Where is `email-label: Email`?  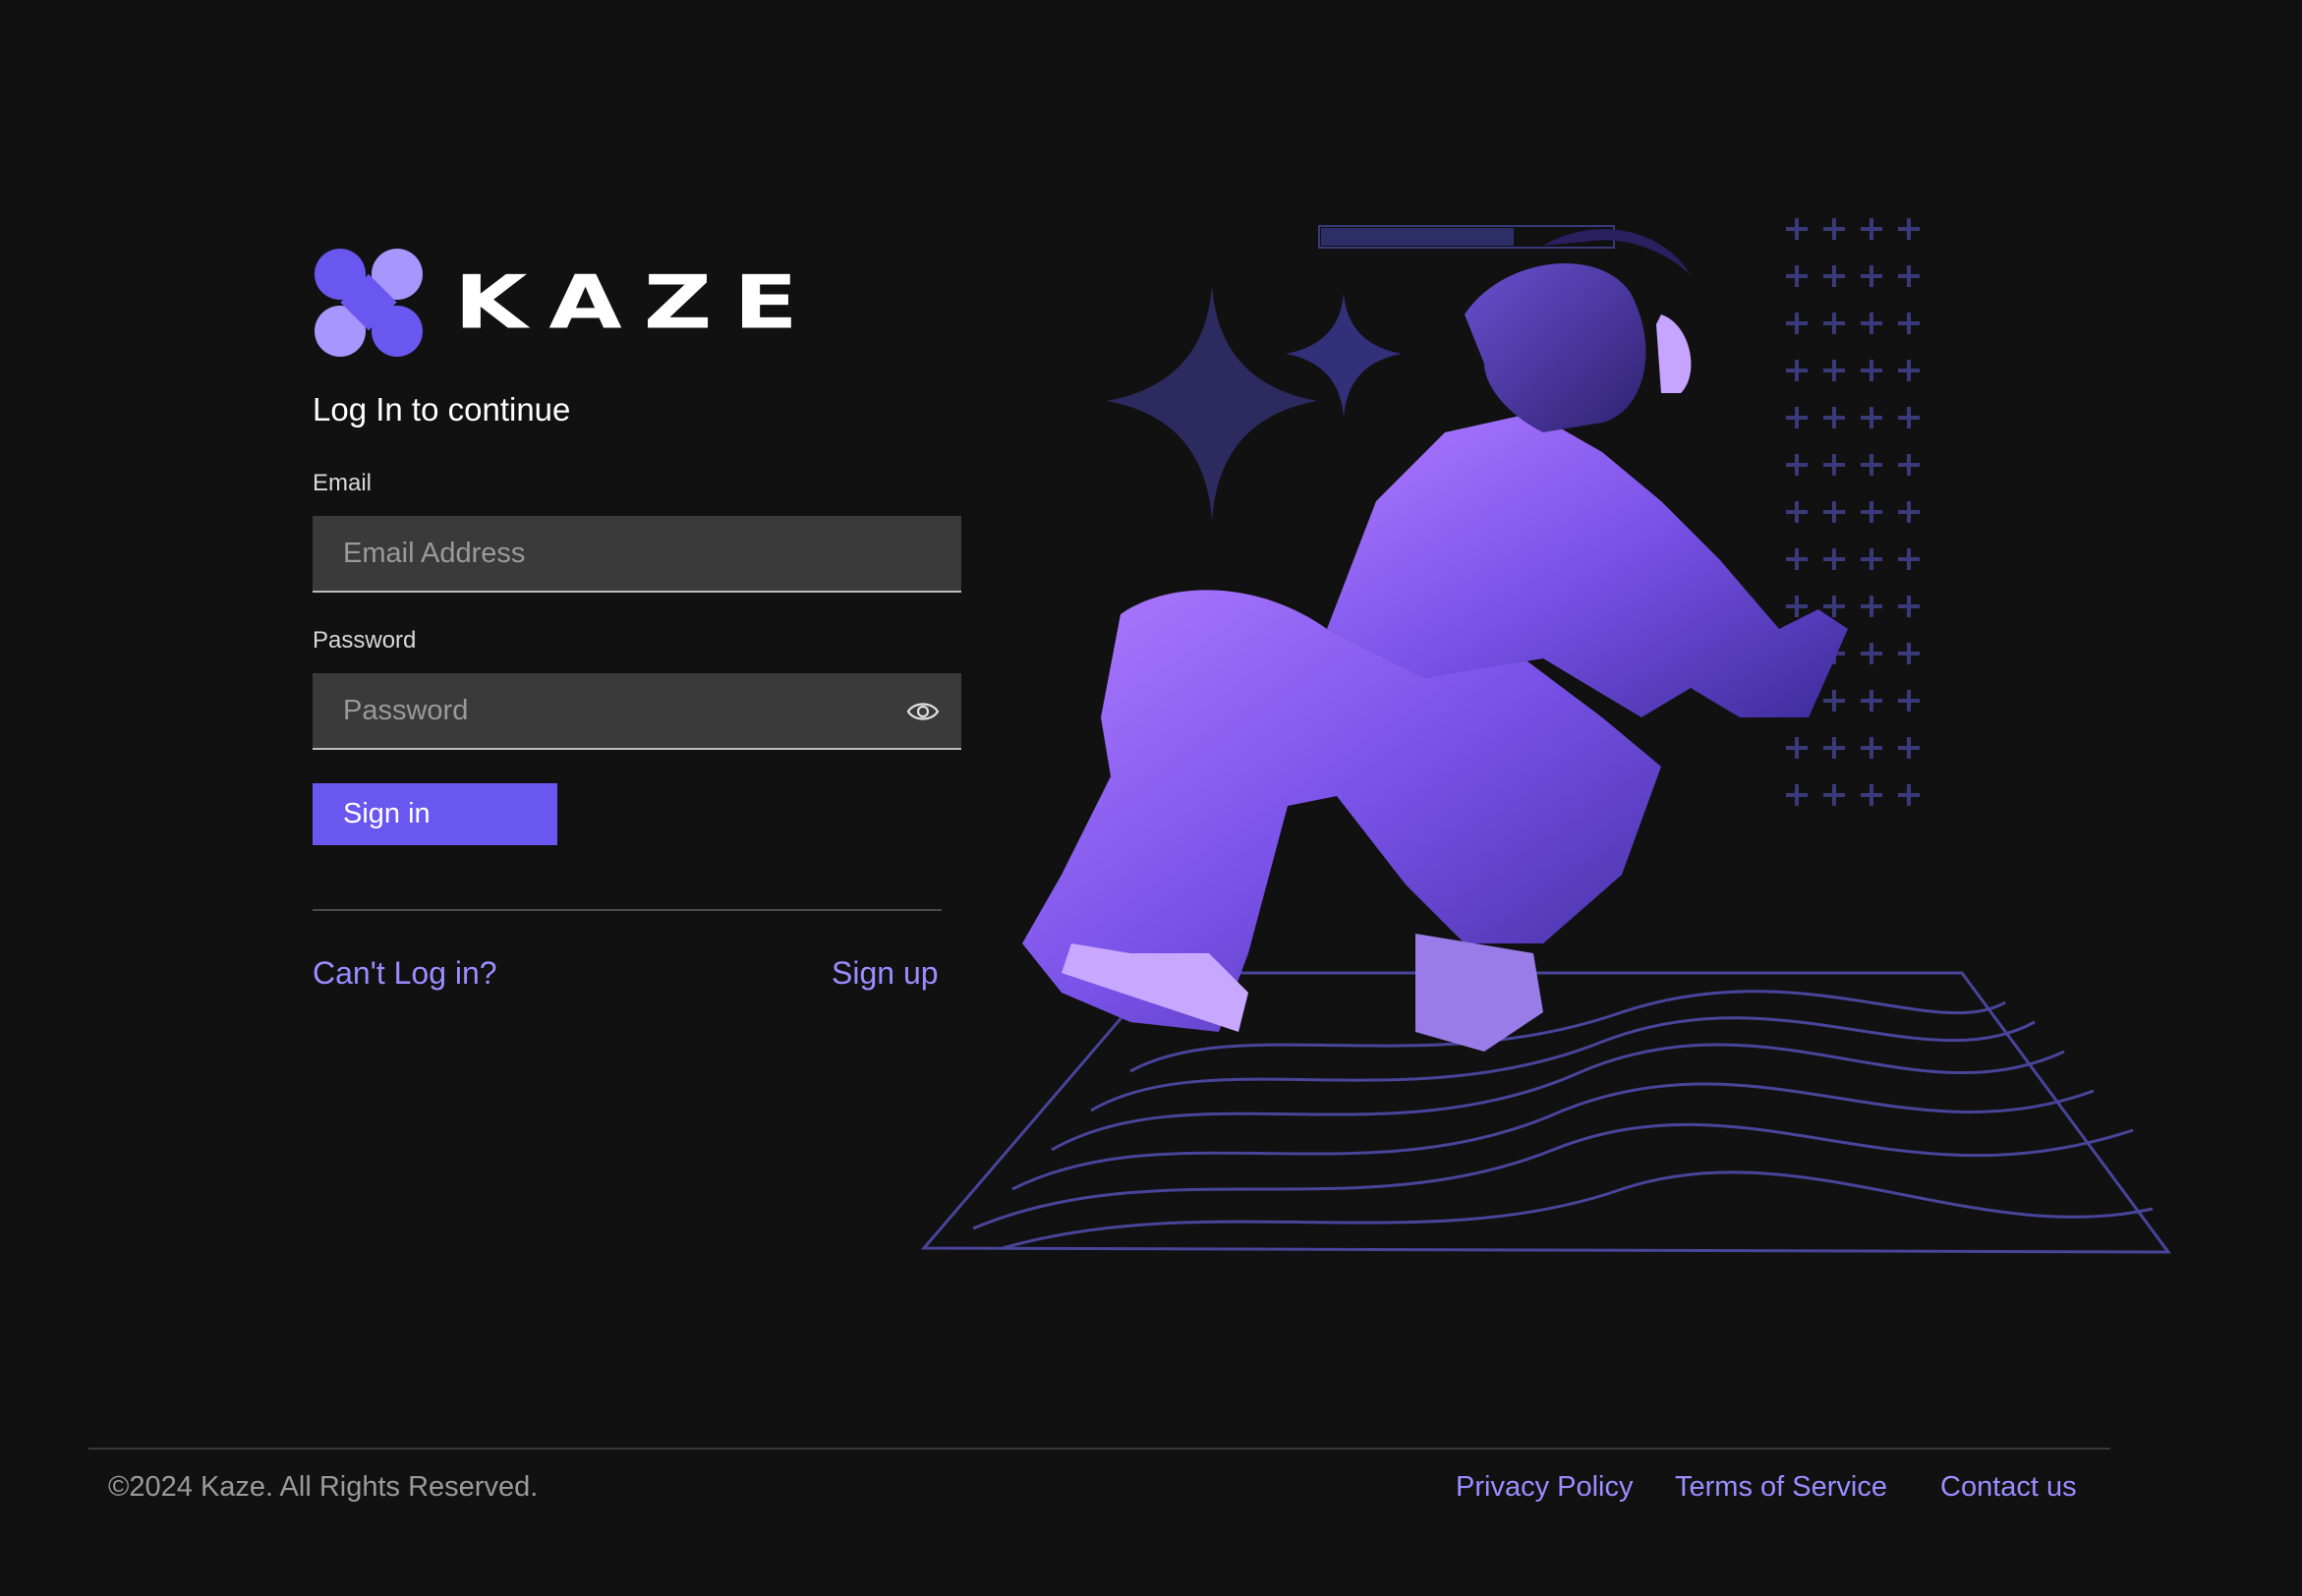
email-label: Email is located at coordinates (343, 483).